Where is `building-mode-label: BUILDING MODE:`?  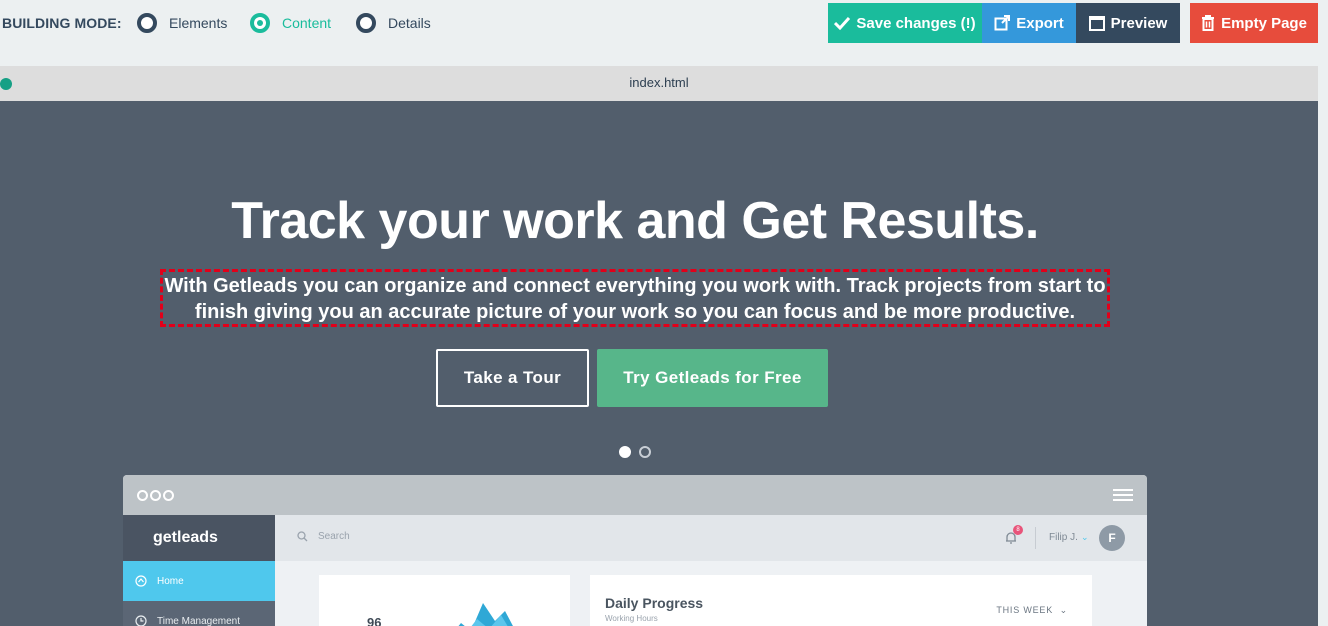 building-mode-label: BUILDING MODE: is located at coordinates (62, 23).